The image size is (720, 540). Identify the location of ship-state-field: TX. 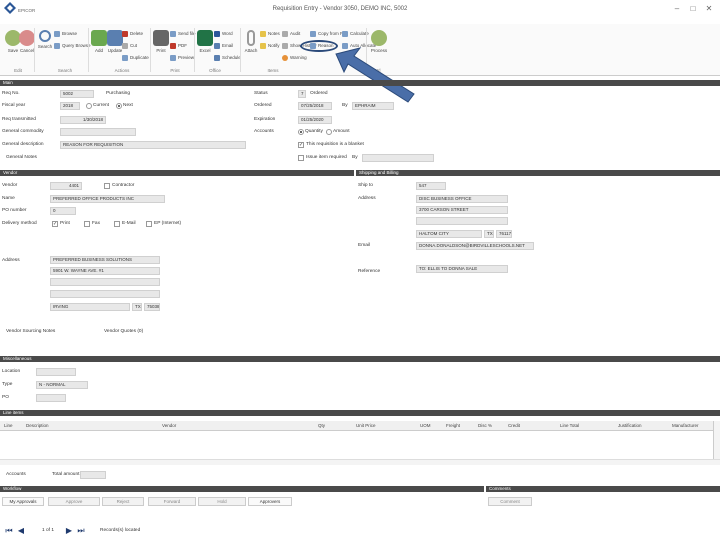
(489, 234).